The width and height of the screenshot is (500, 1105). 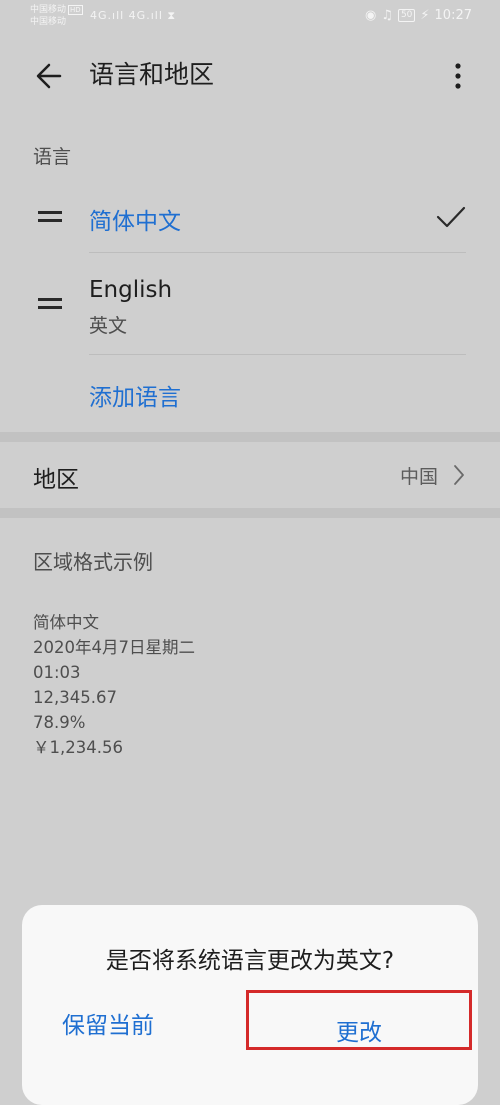 I want to click on carrier-info: 中国移动 HD 中国移动, so click(x=56, y=16).